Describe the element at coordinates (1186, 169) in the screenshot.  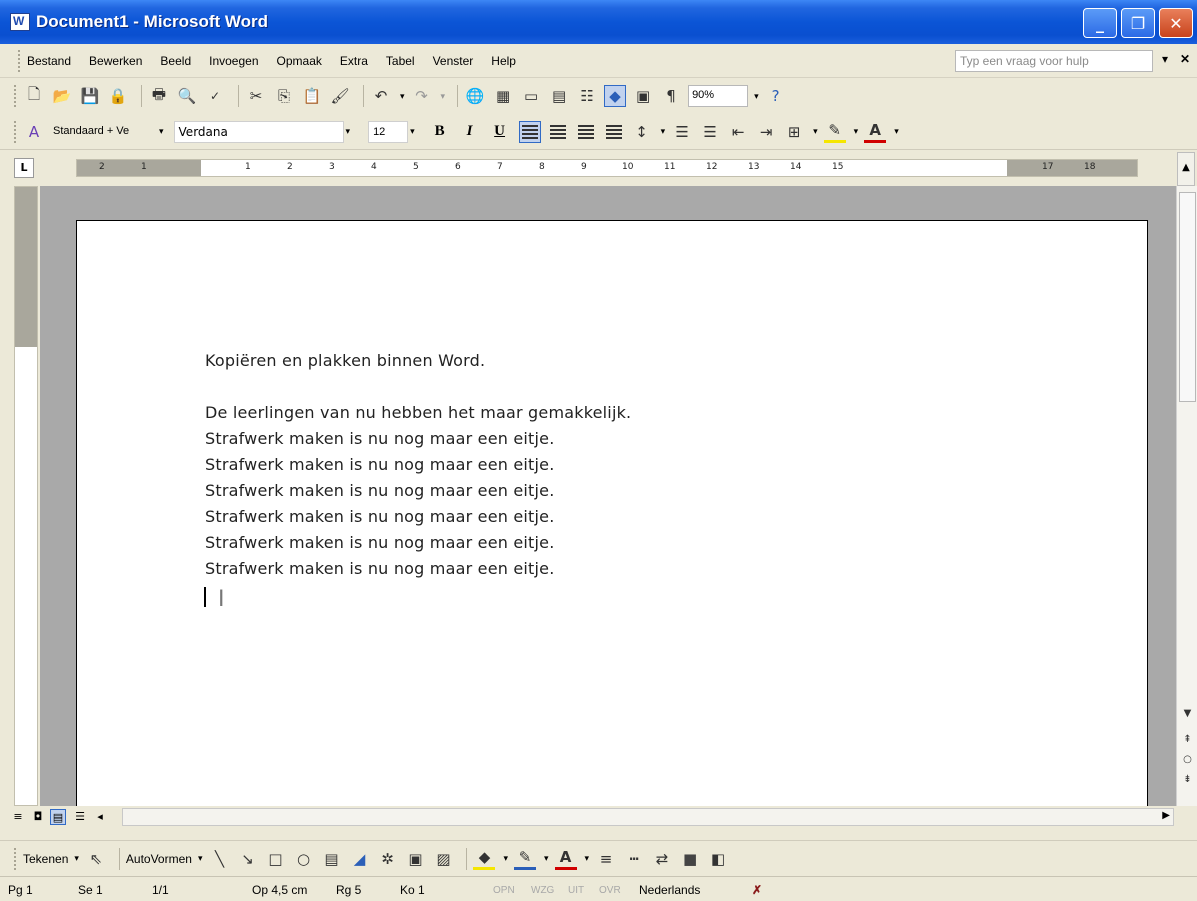
I see `scroll-up-icon: ▲` at that location.